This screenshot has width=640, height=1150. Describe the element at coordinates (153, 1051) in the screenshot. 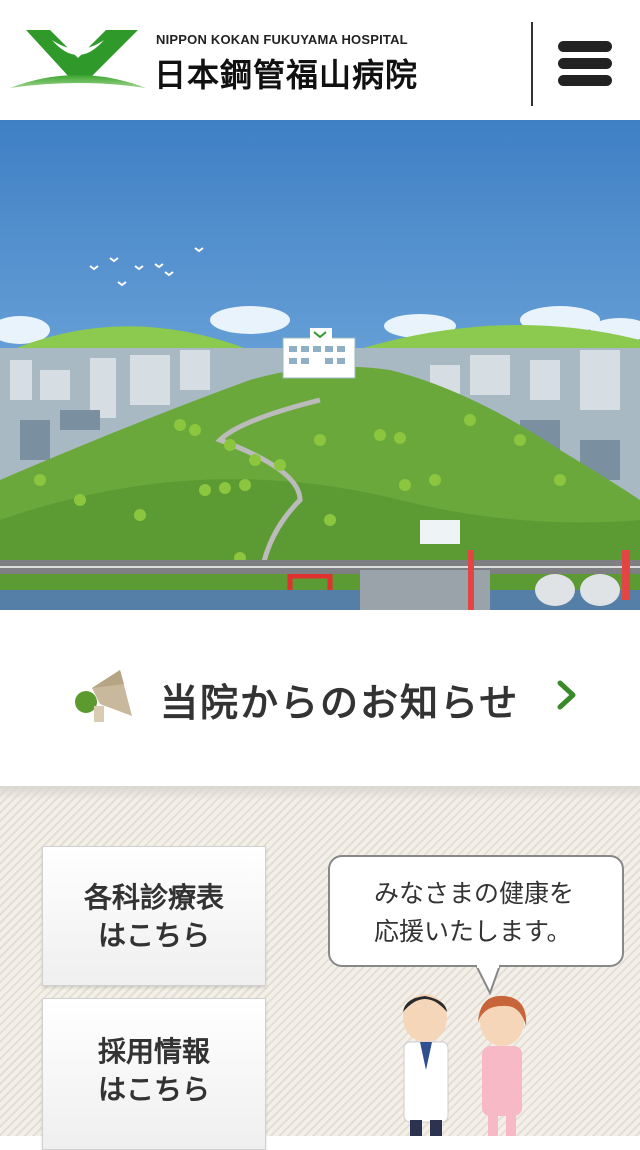

I see `recruit-link-line1: 採用情報` at that location.